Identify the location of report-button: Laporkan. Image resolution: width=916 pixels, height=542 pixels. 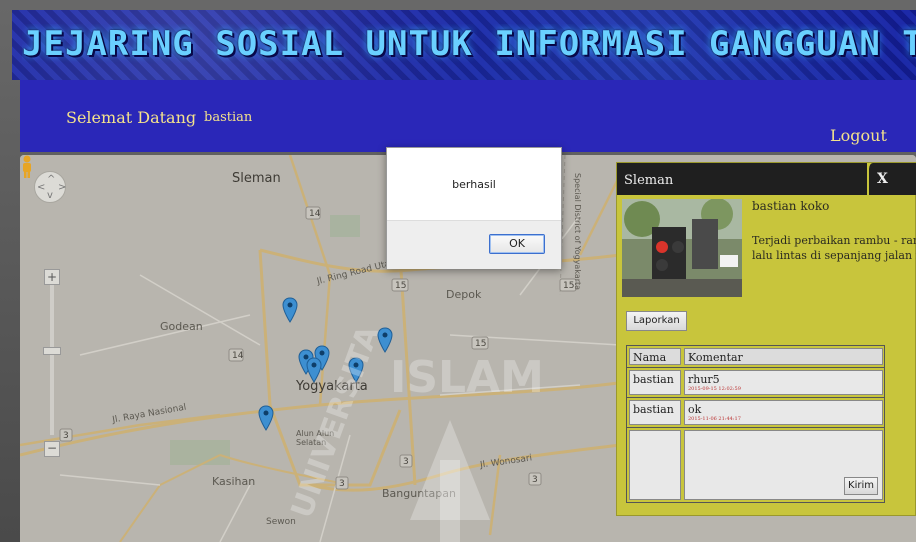
(656, 321).